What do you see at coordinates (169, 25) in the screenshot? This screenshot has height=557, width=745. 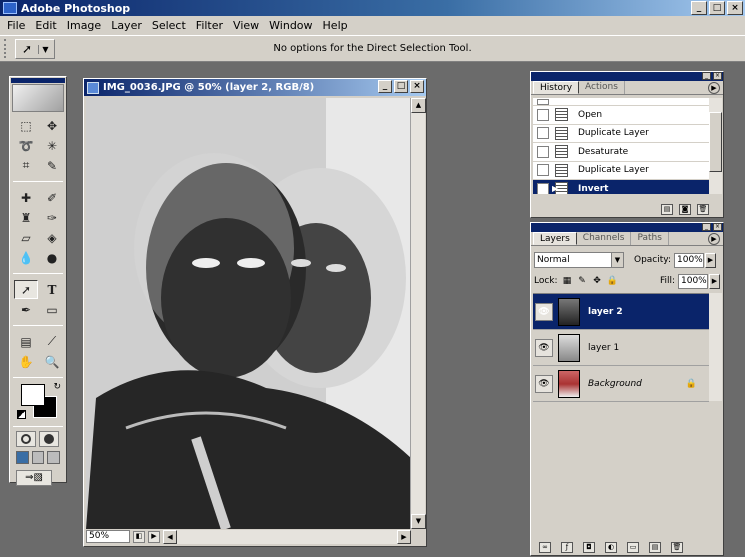 I see `menu-select: Select` at bounding box center [169, 25].